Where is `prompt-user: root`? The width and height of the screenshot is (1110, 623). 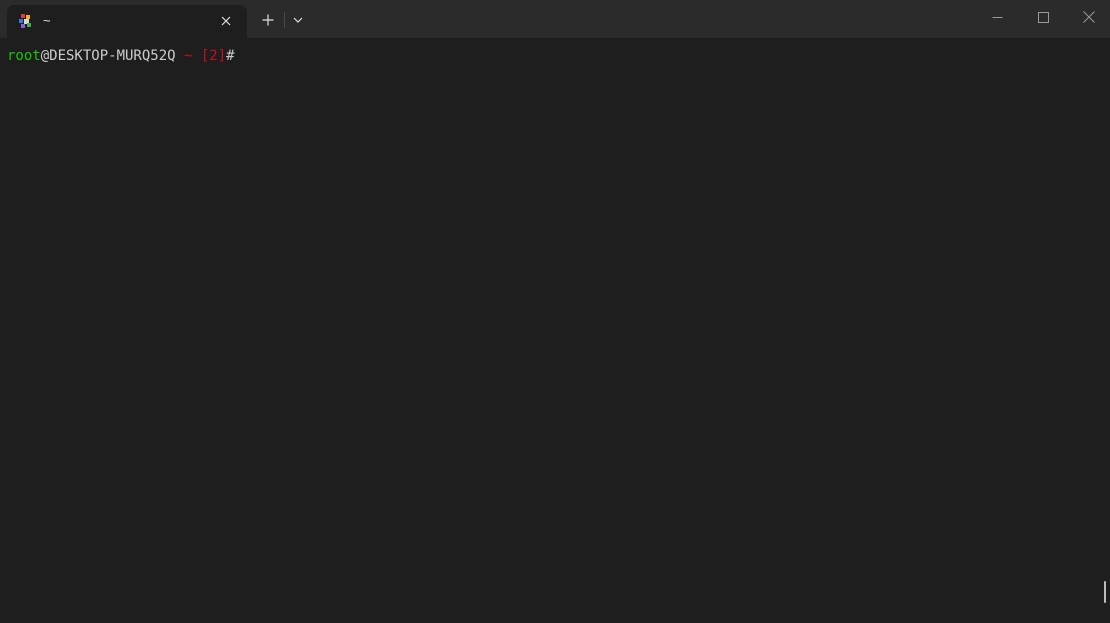 prompt-user: root is located at coordinates (24, 56).